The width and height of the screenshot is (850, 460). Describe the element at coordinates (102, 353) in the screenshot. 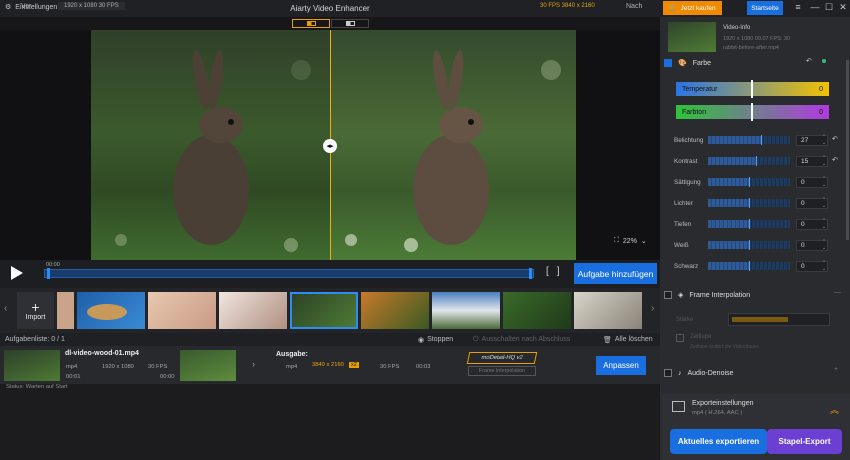

I see `task-filename: dl-video-wood-01.mp4` at that location.